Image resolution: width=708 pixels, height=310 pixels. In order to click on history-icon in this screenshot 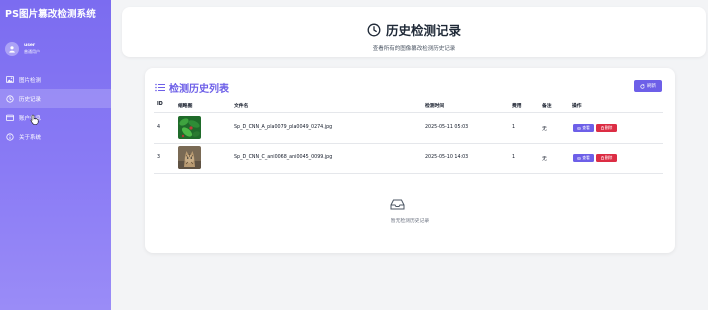, I will do `click(10, 98)`.